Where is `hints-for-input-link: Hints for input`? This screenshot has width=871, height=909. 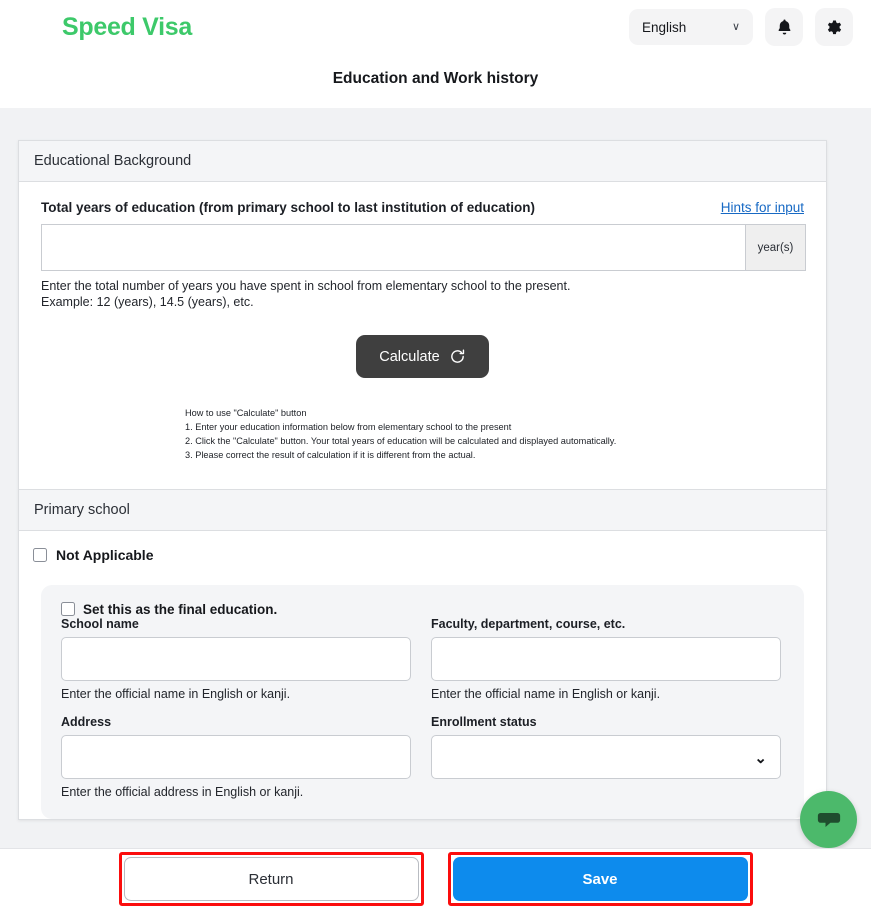
hints-for-input-link: Hints for input is located at coordinates (762, 207).